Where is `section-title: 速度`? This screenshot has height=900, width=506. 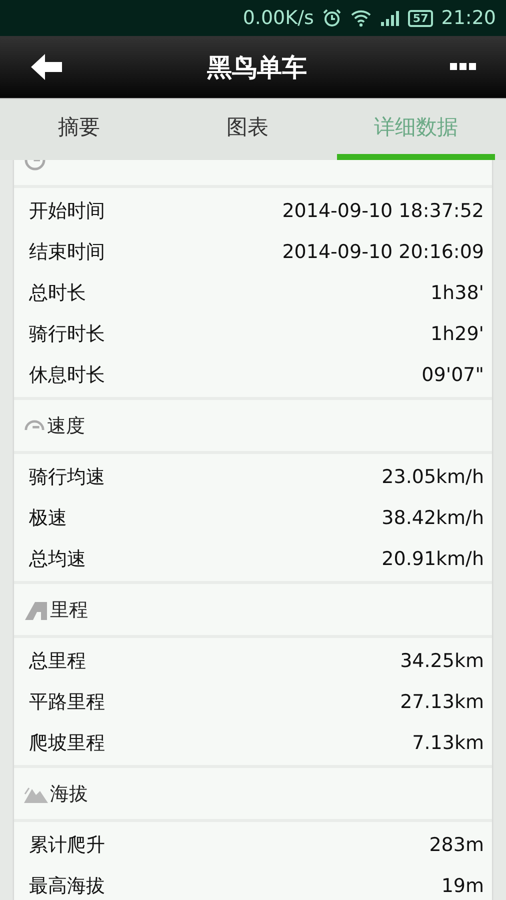 section-title: 速度 is located at coordinates (66, 426).